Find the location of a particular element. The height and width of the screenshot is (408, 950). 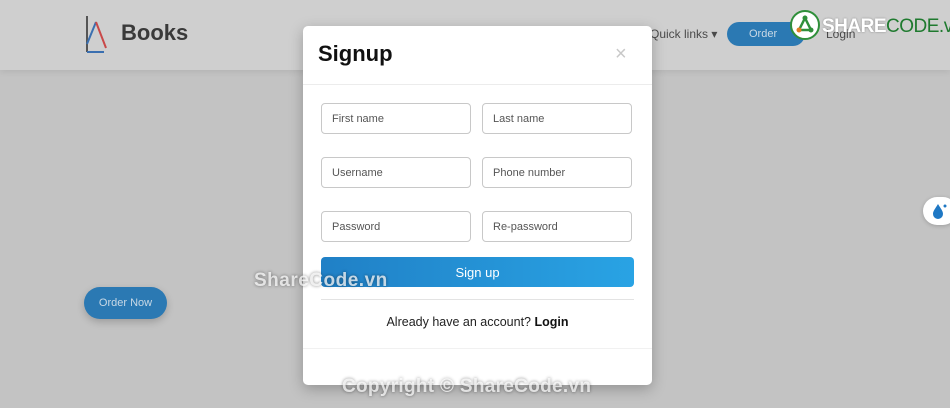

phone-number-input is located at coordinates (557, 172).